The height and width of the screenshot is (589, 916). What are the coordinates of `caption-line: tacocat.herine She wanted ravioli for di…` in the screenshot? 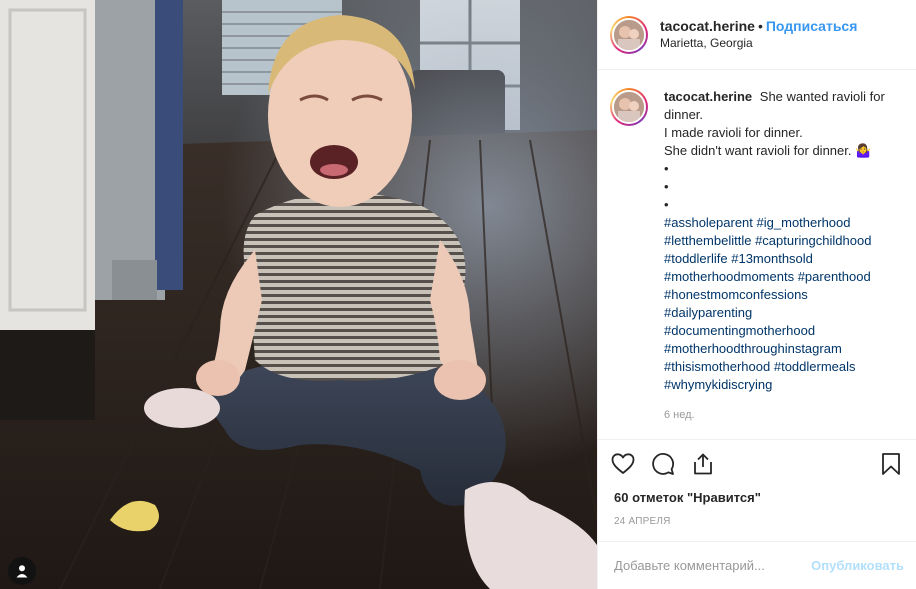 It's located at (774, 105).